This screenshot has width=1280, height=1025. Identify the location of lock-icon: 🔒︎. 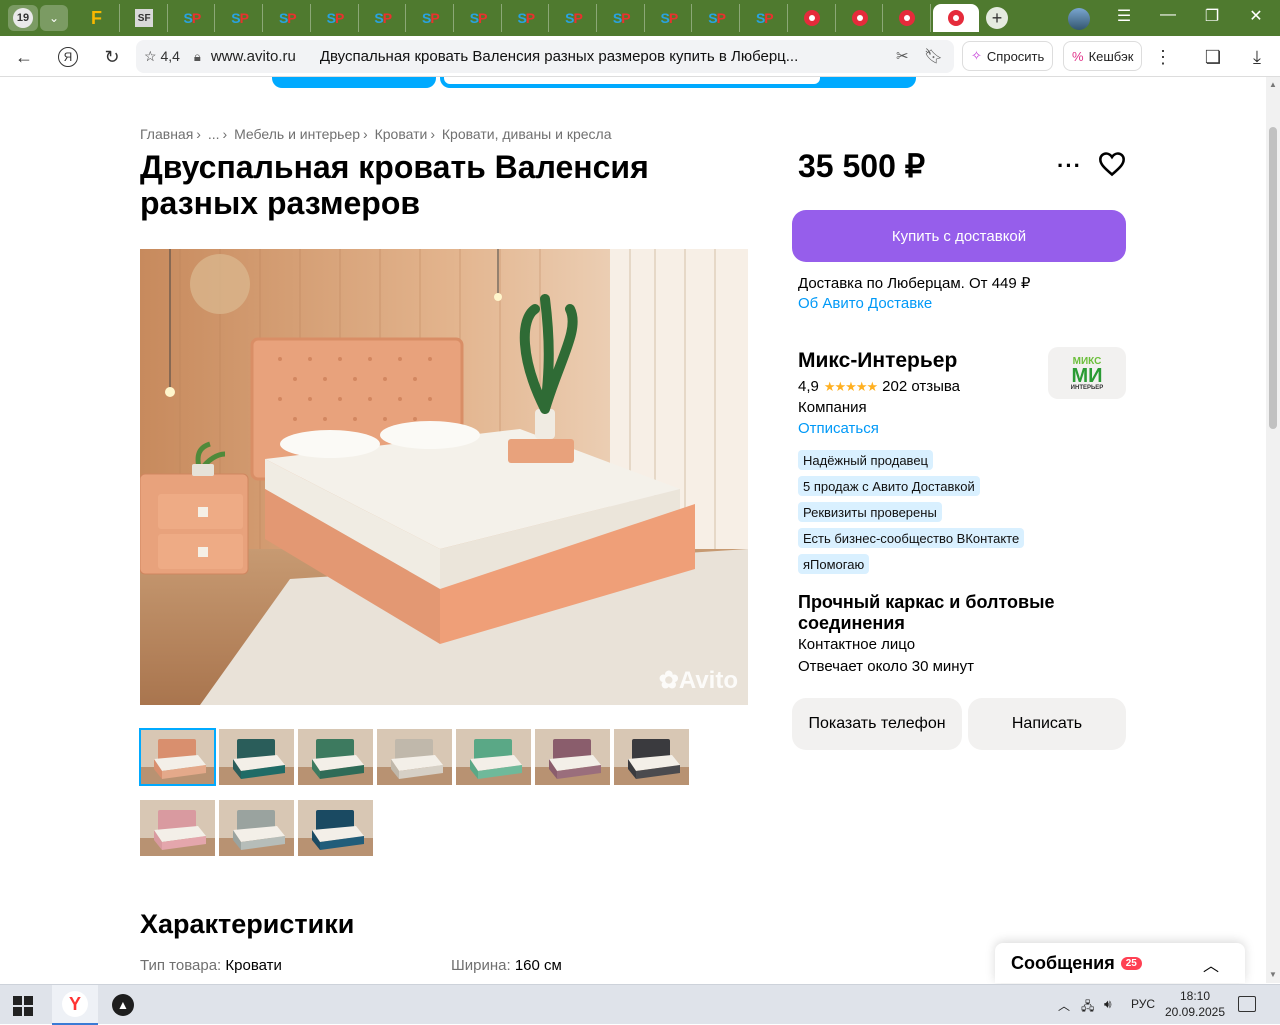
(197, 57).